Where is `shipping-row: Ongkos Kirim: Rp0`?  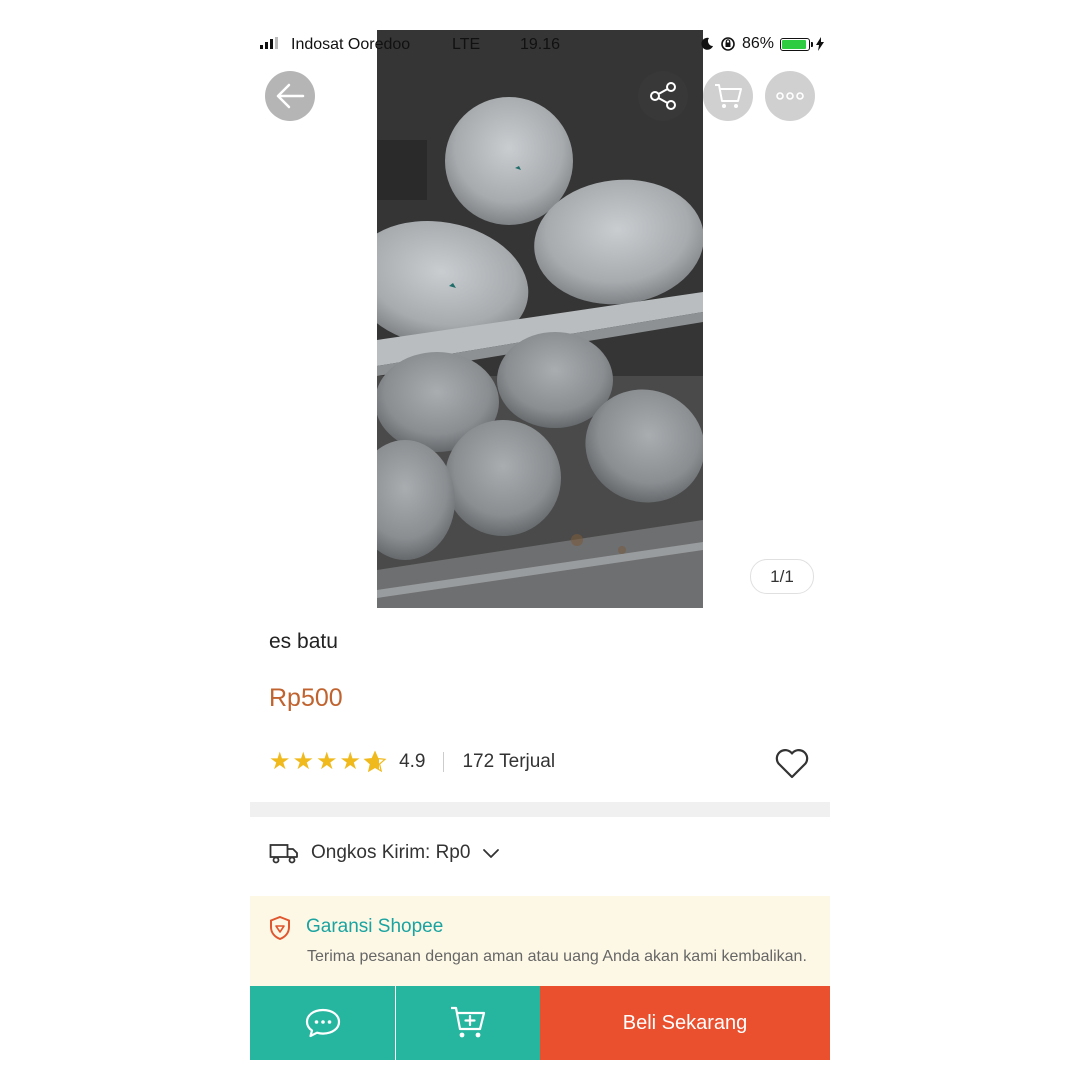 shipping-row: Ongkos Kirim: Rp0 is located at coordinates (384, 853).